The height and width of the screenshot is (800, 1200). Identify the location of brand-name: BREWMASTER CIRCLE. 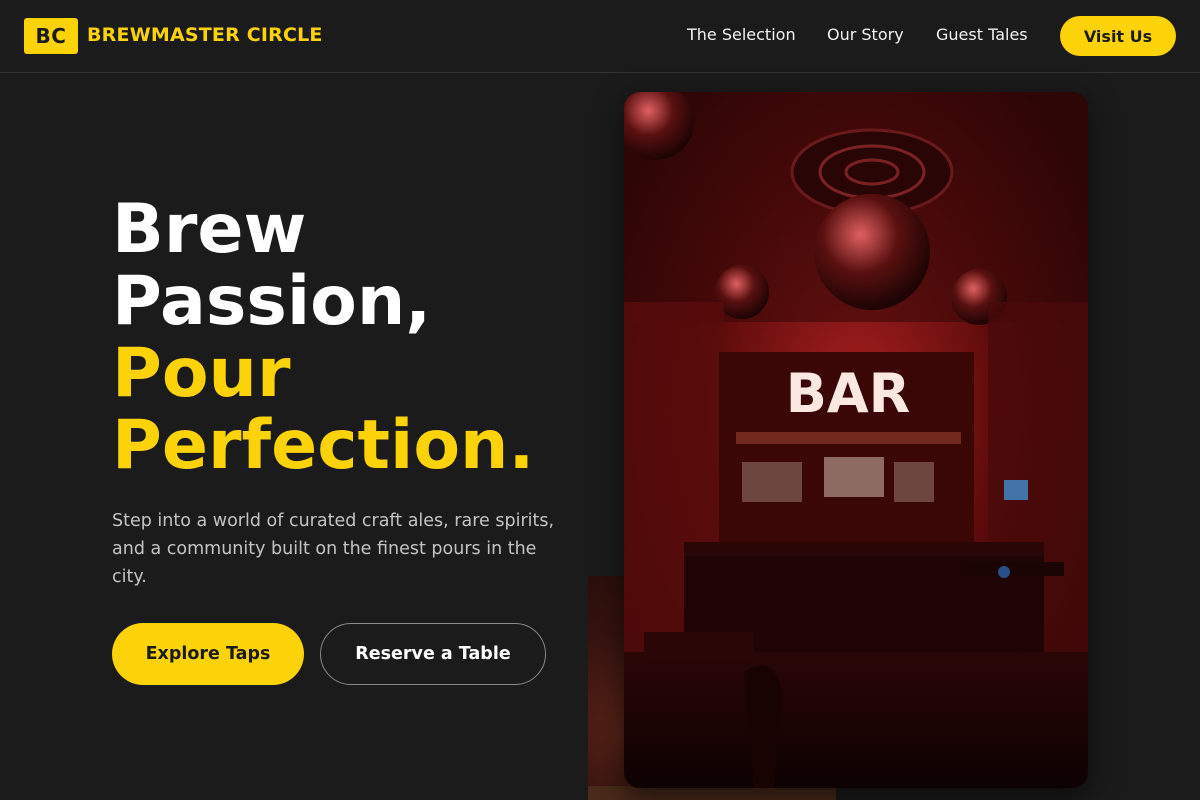
(205, 35).